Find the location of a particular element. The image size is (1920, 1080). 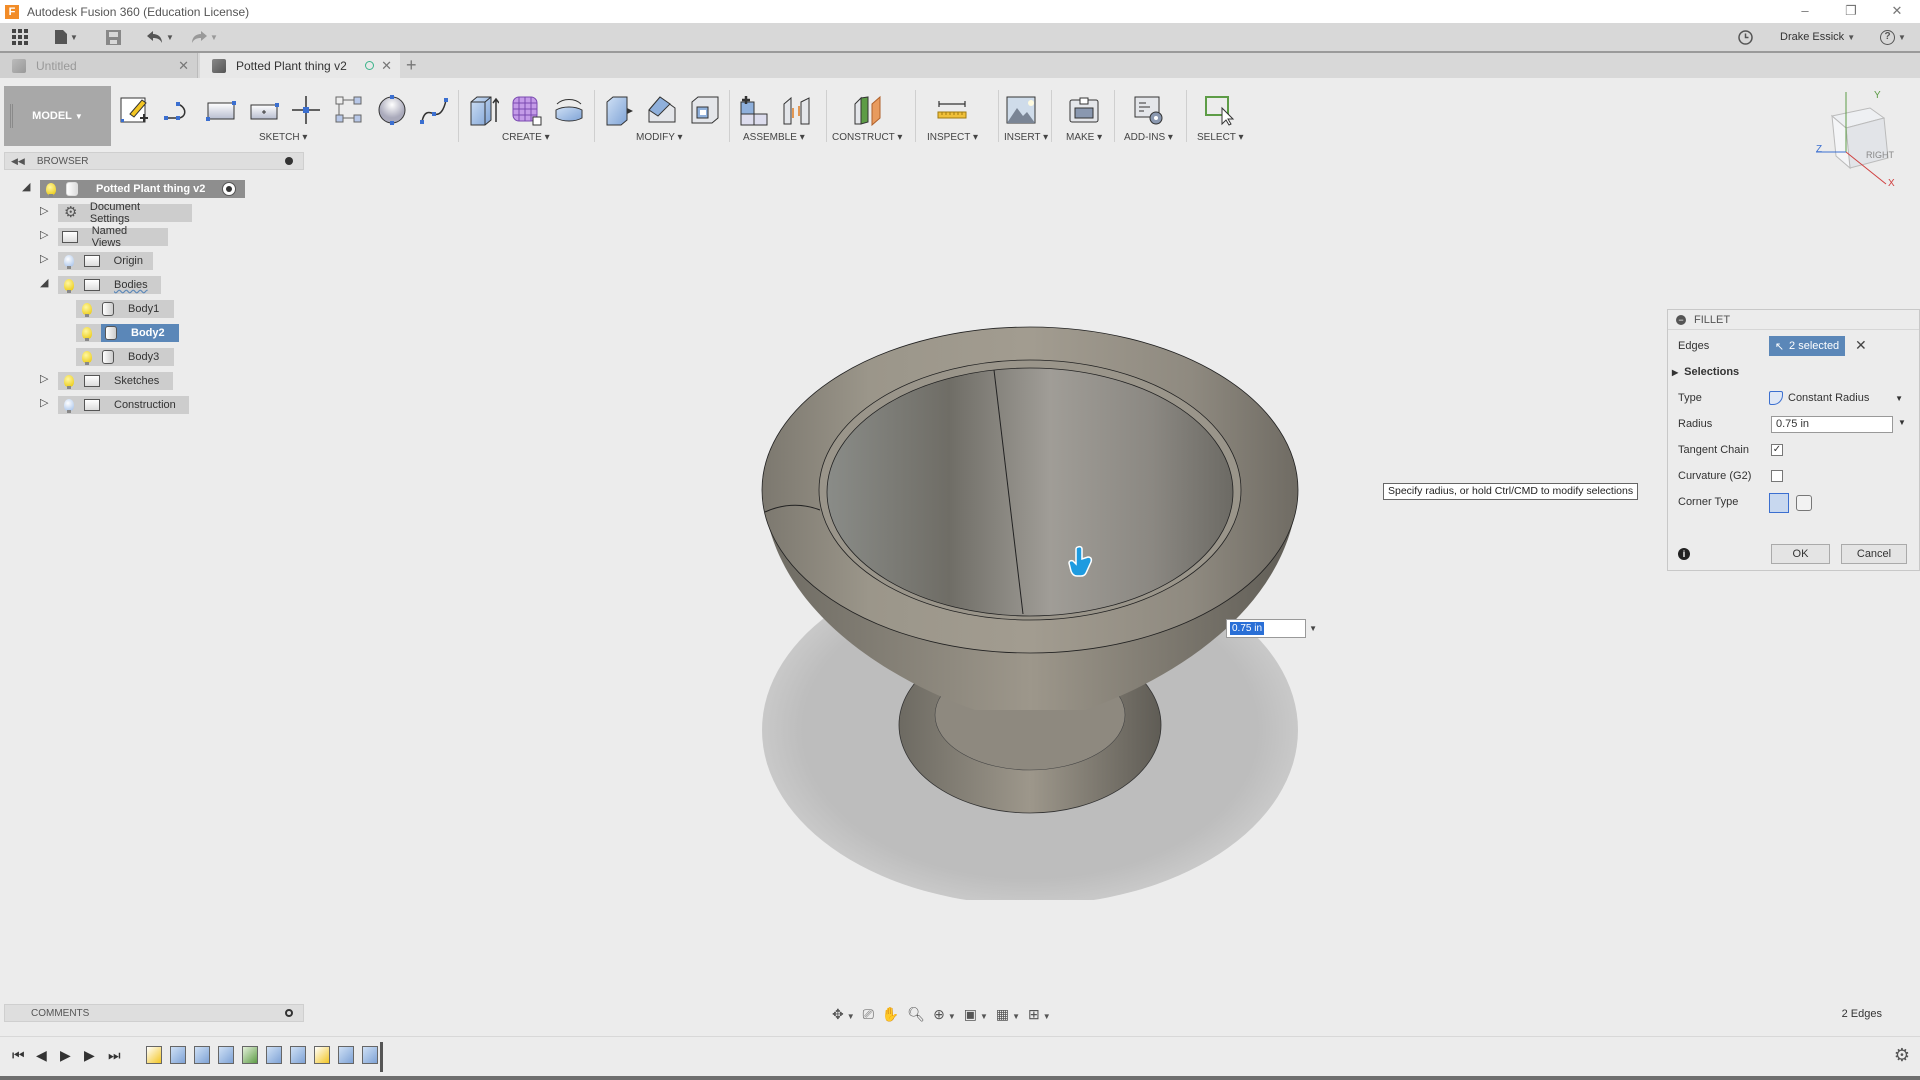

tree-item-construction: Construction is located at coordinates (123, 405).